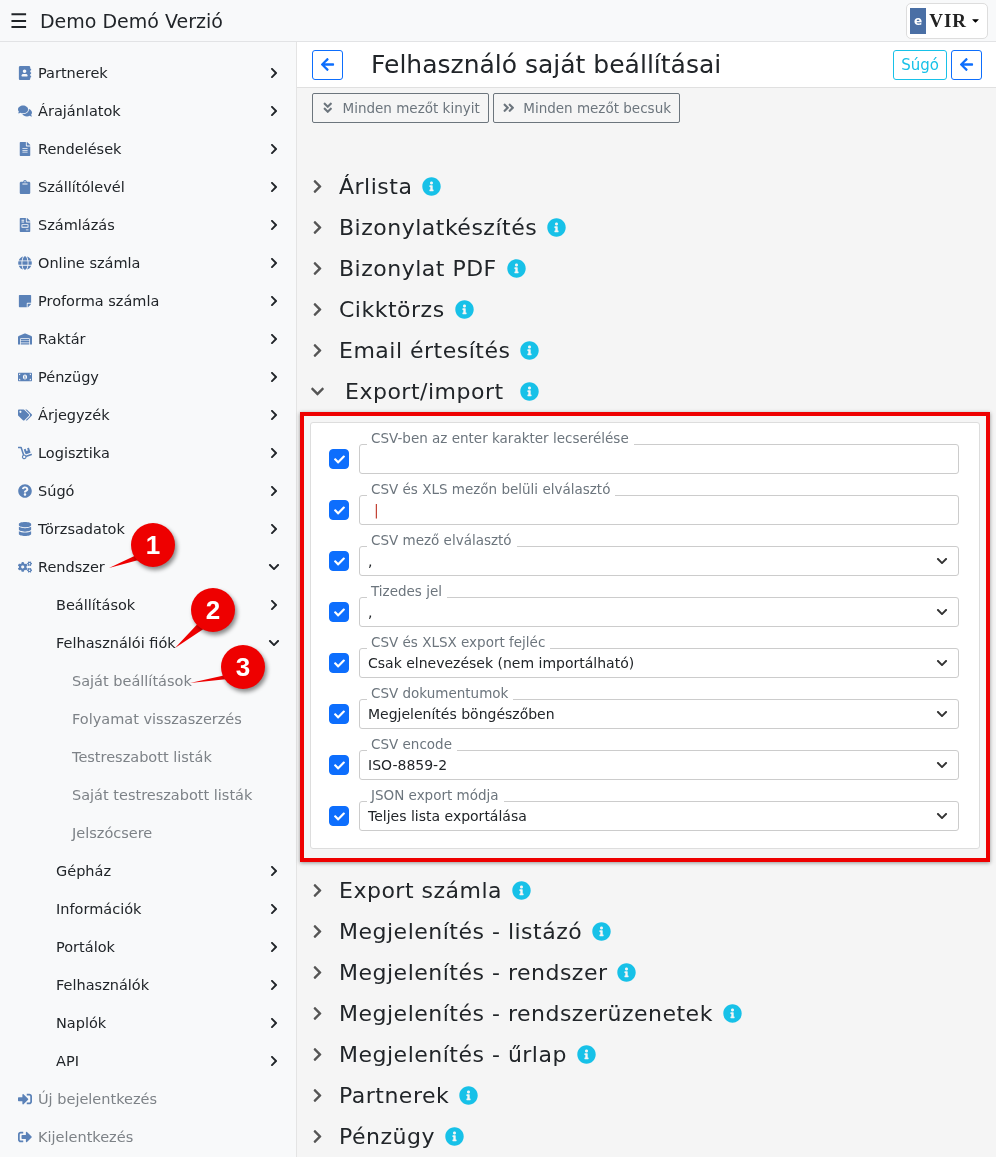 The image size is (996, 1157). What do you see at coordinates (526, 1013) in the screenshot?
I see `section-title: Megjelenítés - rendszerüzenetek` at bounding box center [526, 1013].